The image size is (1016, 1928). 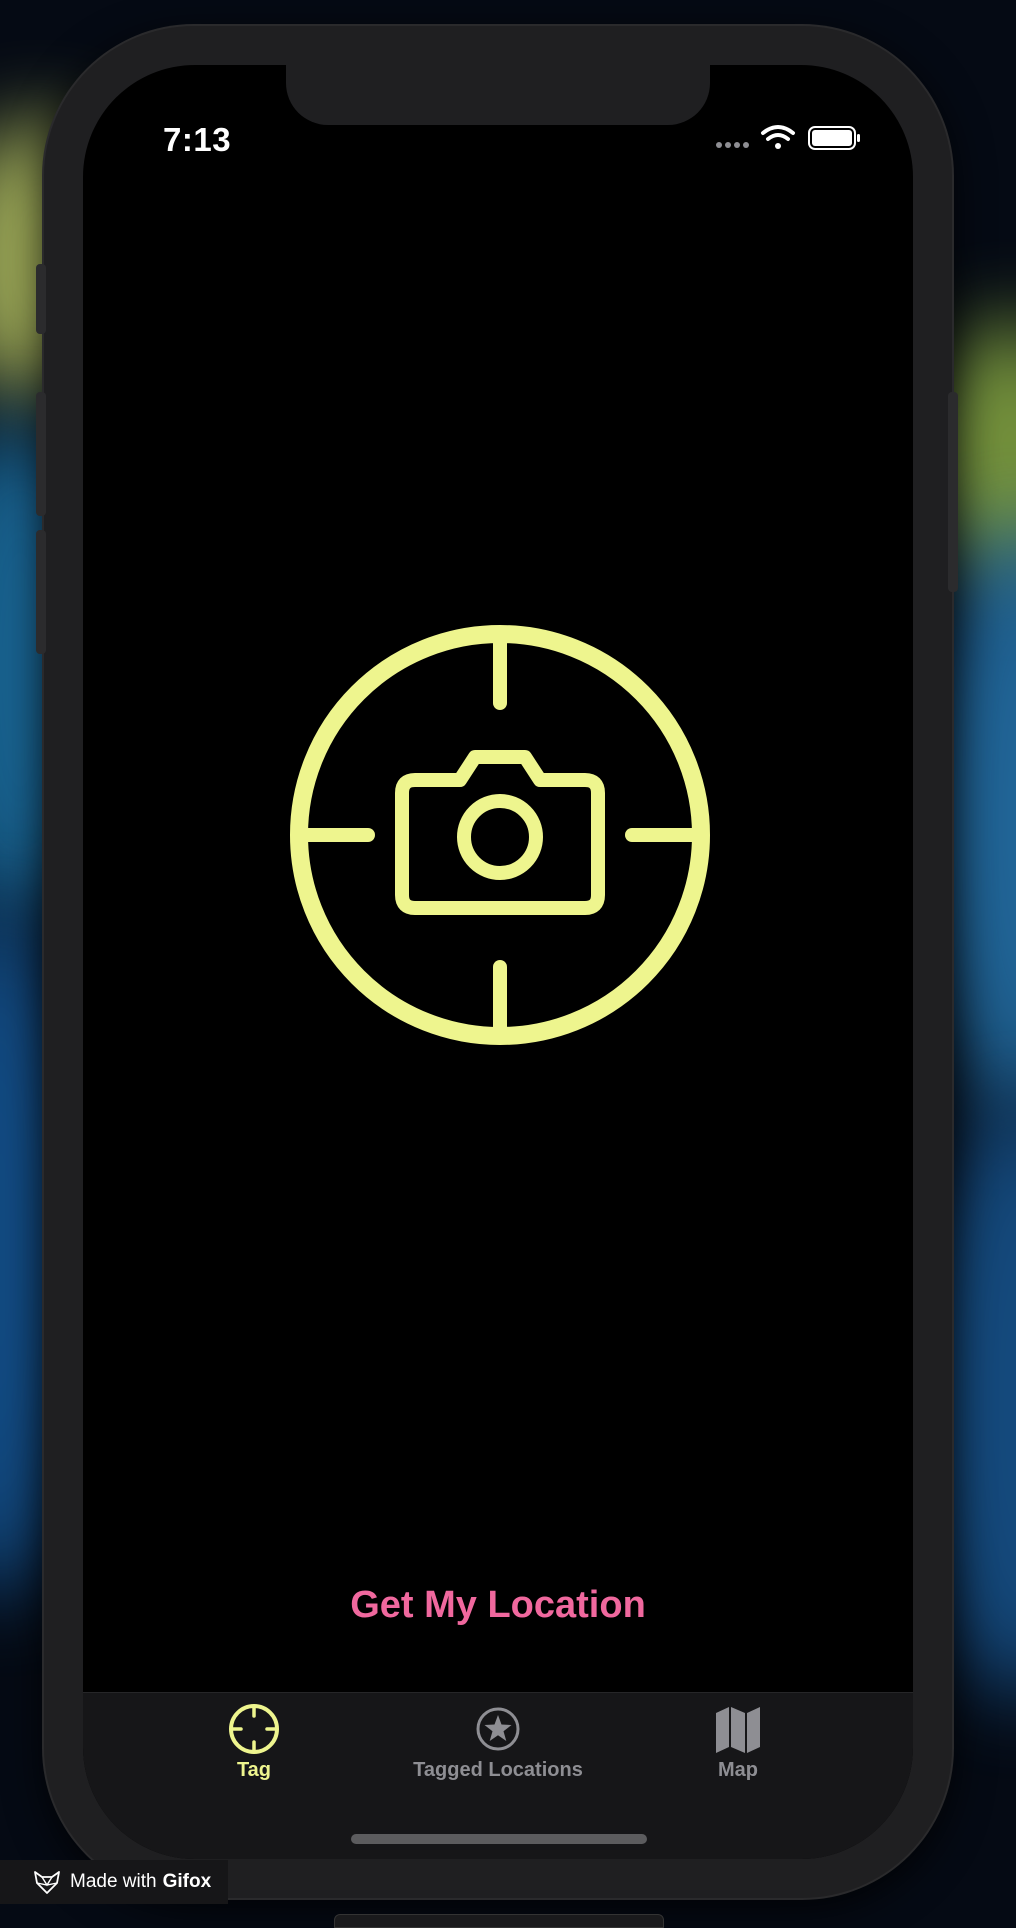 What do you see at coordinates (498, 95) in the screenshot?
I see `notch` at bounding box center [498, 95].